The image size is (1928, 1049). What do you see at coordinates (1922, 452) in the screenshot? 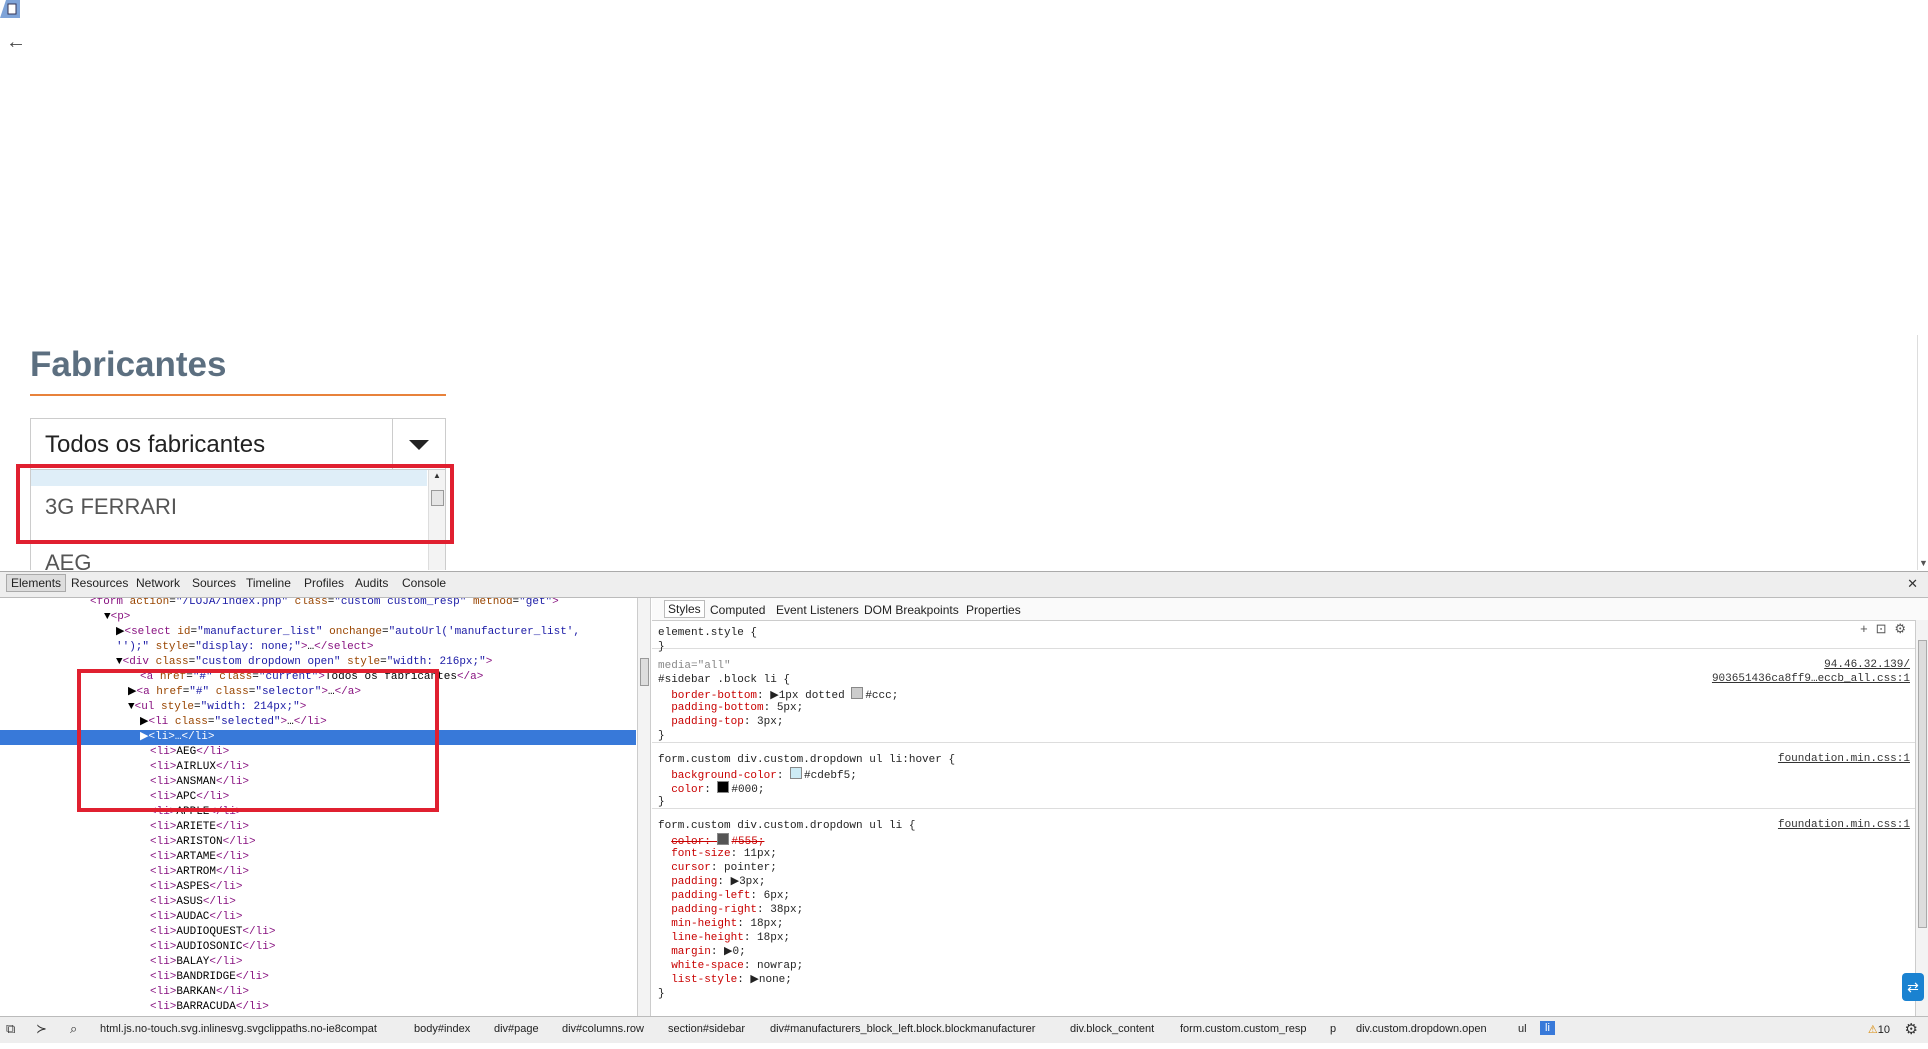
I see `page-scrollbar: ▼` at bounding box center [1922, 452].